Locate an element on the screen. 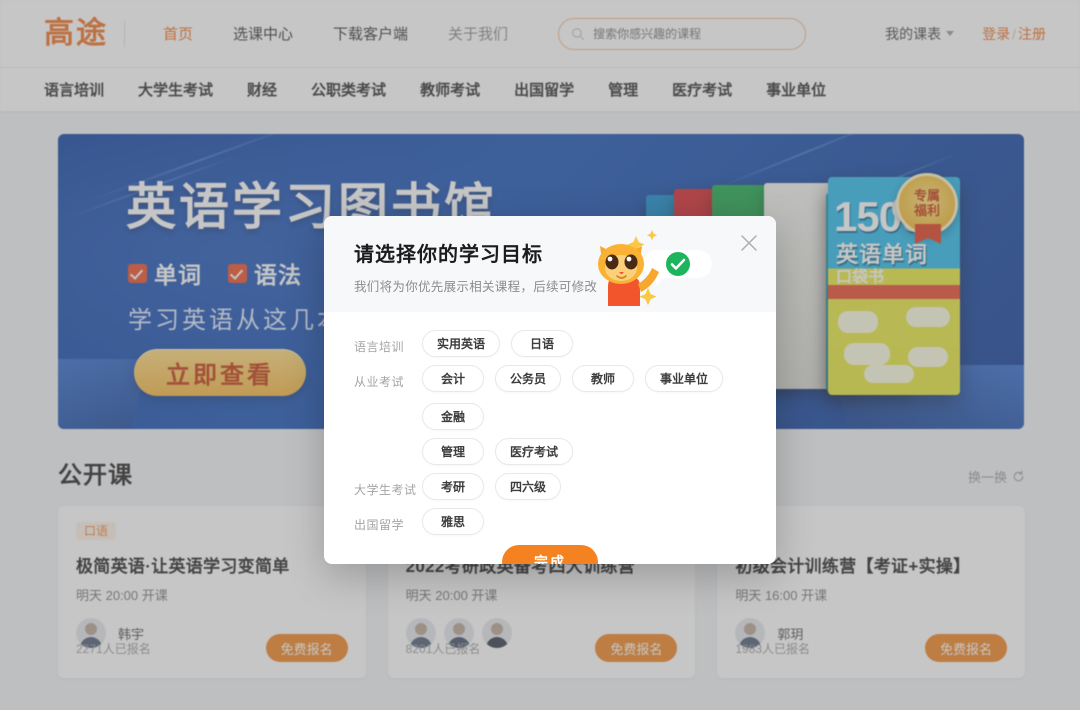  tag-list: 雅思 is located at coordinates (453, 521).